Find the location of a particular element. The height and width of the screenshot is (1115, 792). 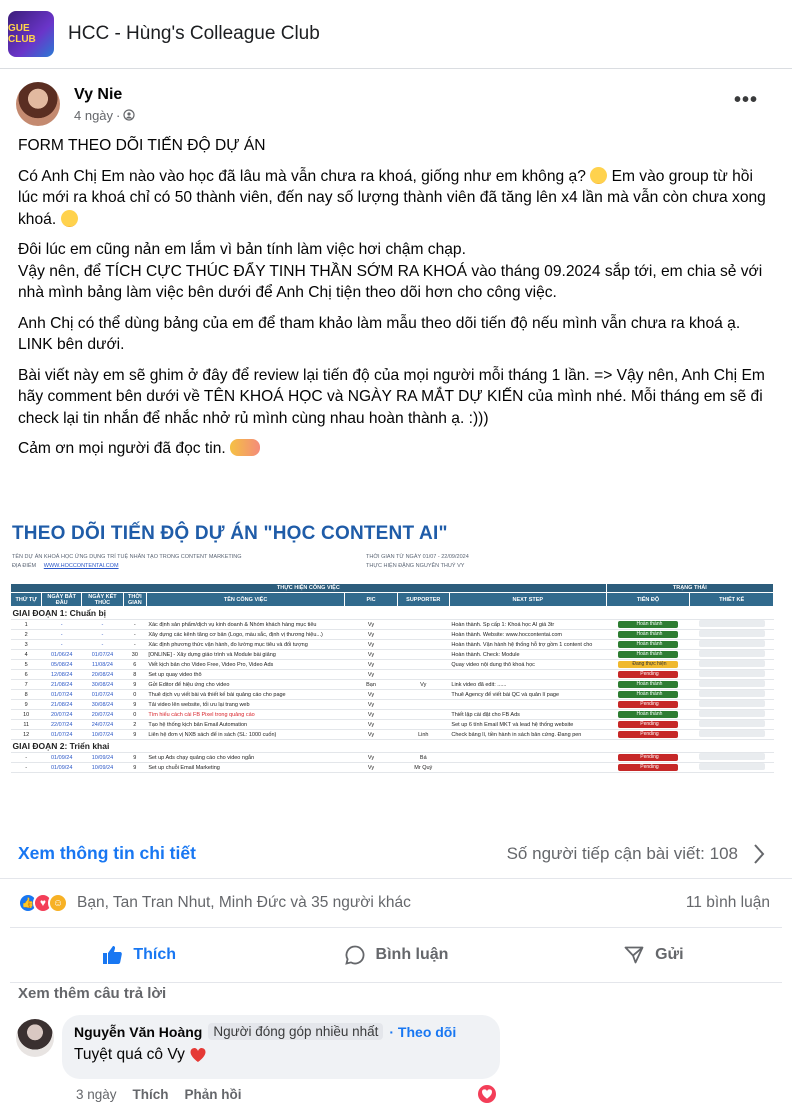

group-name: HCC - Hùng's Colleague Club is located at coordinates (194, 34).